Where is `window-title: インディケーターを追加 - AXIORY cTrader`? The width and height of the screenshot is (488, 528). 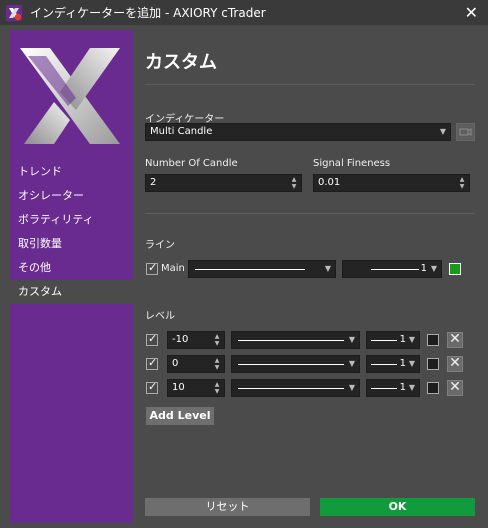 window-title: インディケーターを追加 - AXIORY cTrader is located at coordinates (148, 13).